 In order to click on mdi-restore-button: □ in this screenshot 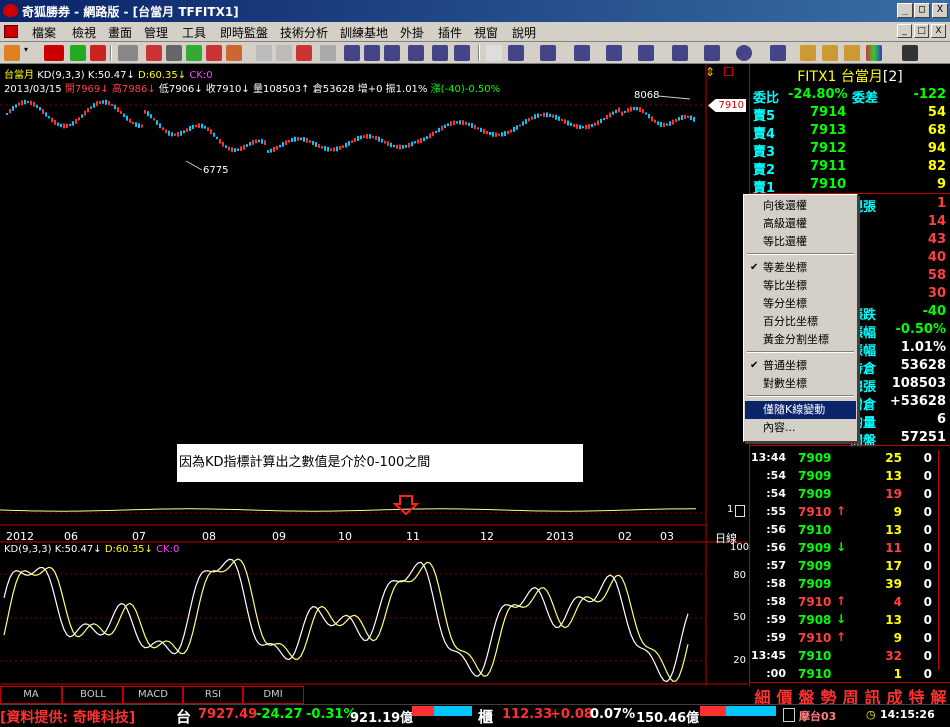, I will do `click(921, 31)`.